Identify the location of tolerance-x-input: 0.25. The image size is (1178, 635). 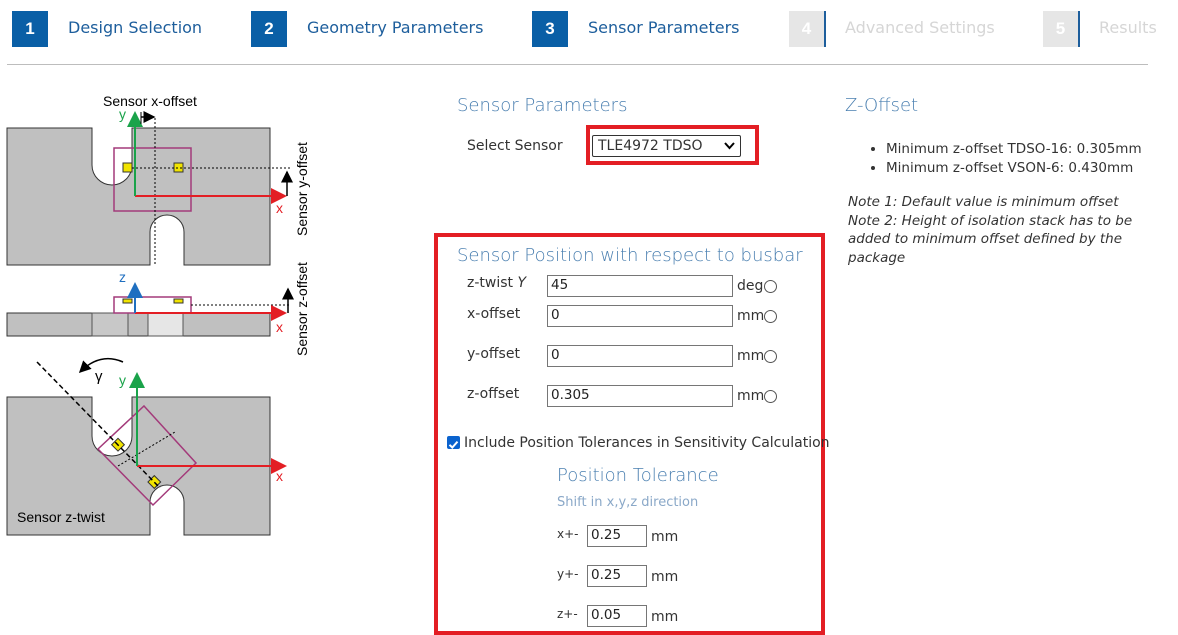
(617, 536).